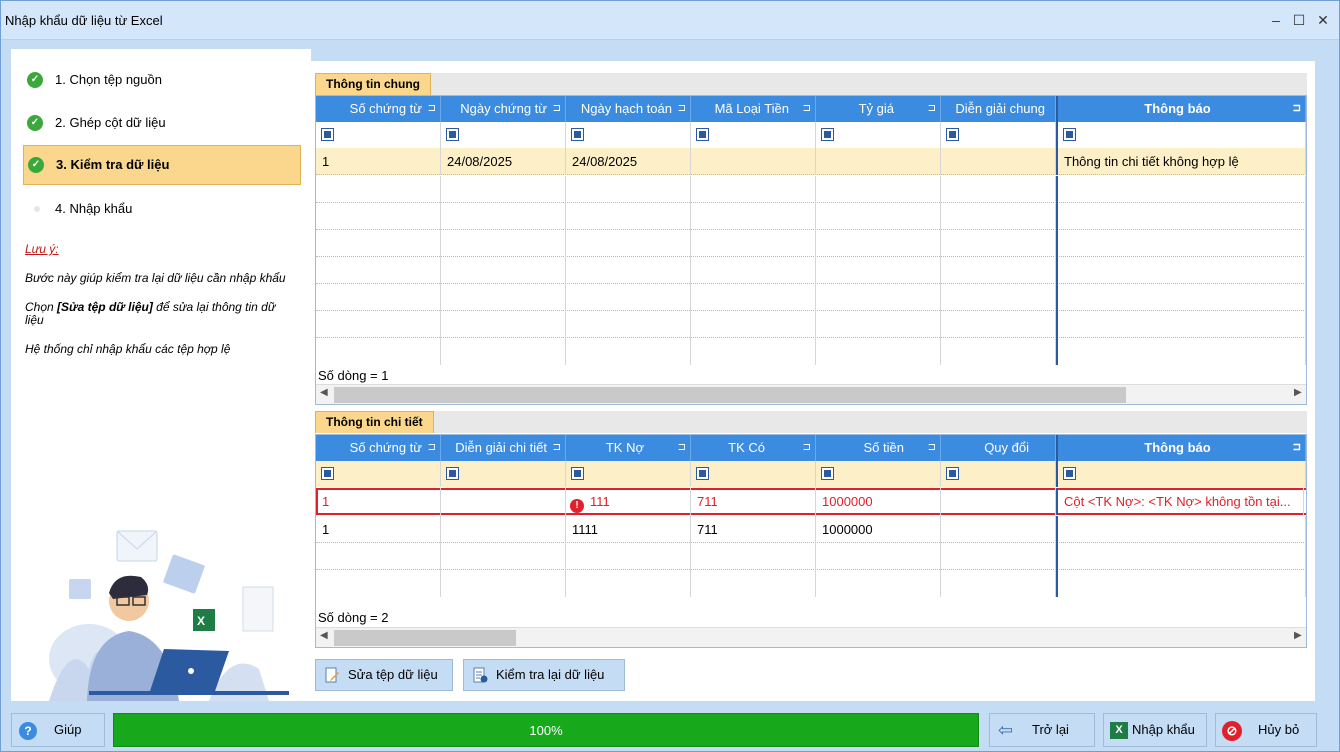 Image resolution: width=1340 pixels, height=752 pixels. I want to click on import-button: X Nhập khẩu, so click(1155, 730).